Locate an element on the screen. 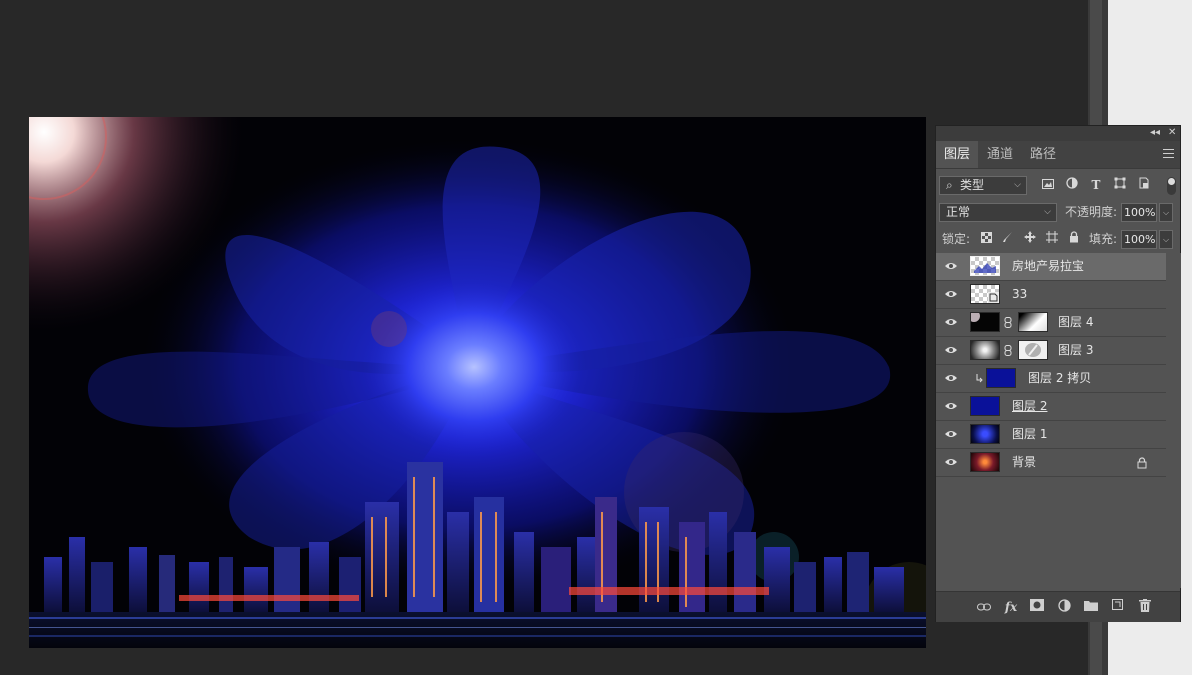 The image size is (1192, 675). layer-row: 图层 4 is located at coordinates (1051, 323).